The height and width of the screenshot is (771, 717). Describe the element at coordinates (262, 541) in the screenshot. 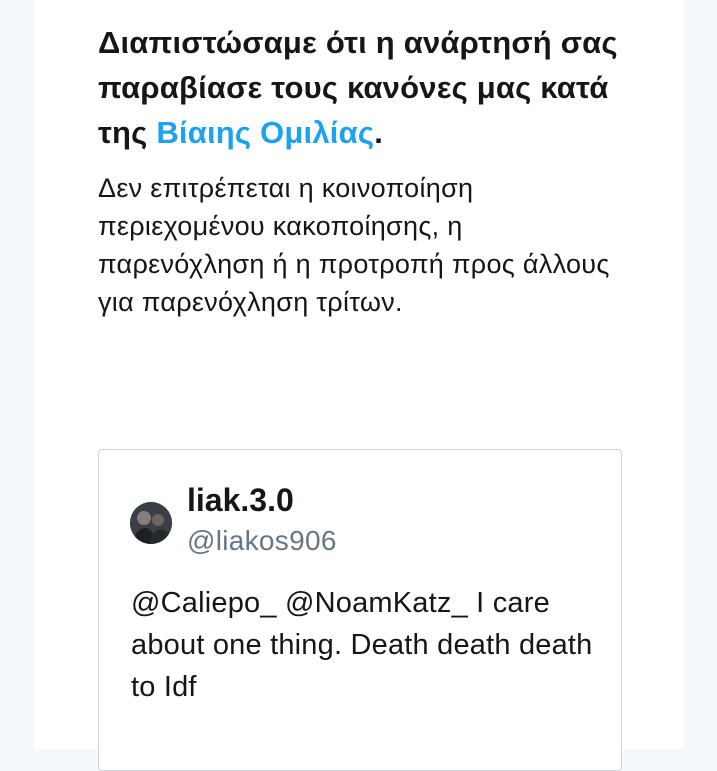

I see `tweet-author-handle: @liakos906` at that location.